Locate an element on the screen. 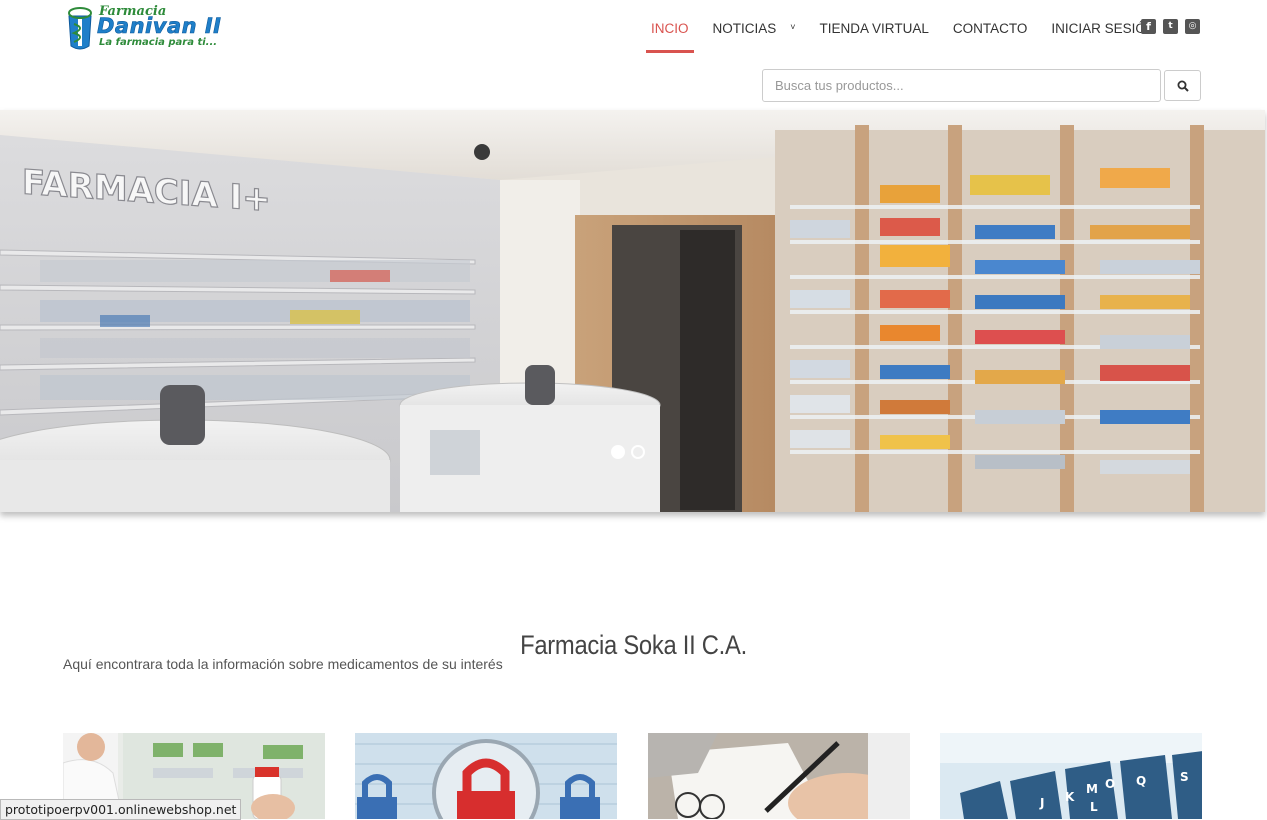  status-url: prototipoerpv001.onlinewebshop.net is located at coordinates (121, 809).